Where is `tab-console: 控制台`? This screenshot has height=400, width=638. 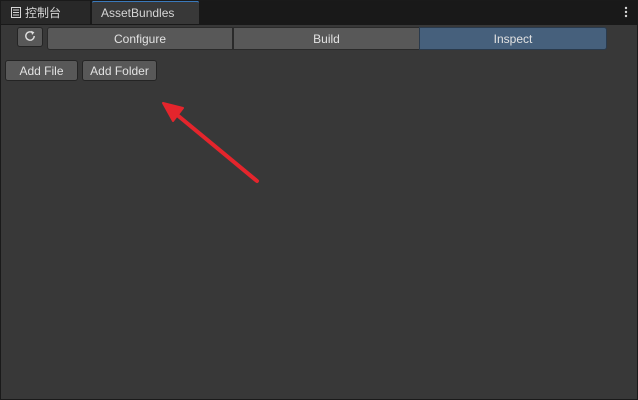
tab-console: 控制台 is located at coordinates (45, 12).